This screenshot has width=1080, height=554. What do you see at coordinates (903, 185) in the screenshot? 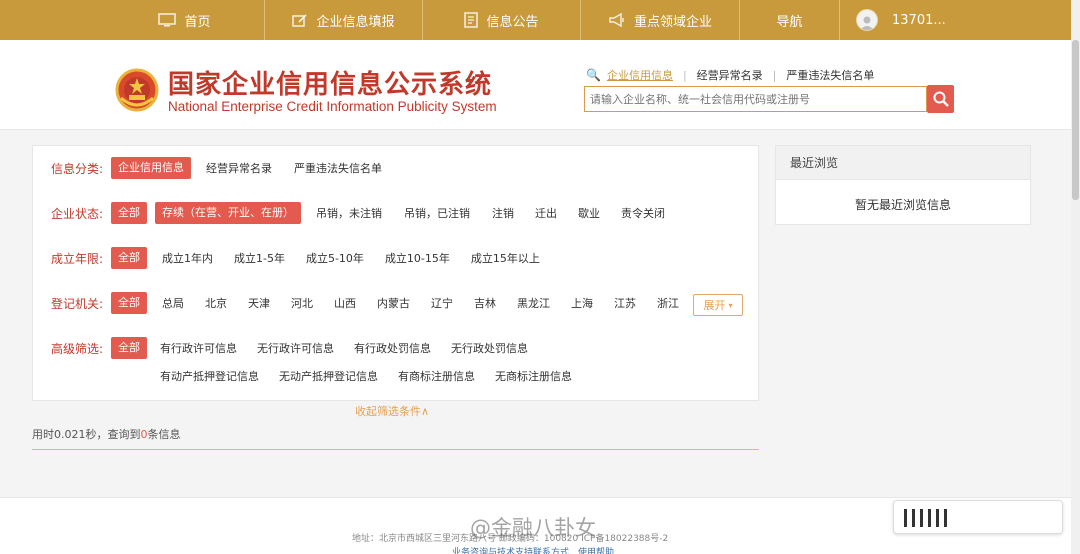
I see `recent-panel: 最近浏览 暂无最近浏览信息` at bounding box center [903, 185].